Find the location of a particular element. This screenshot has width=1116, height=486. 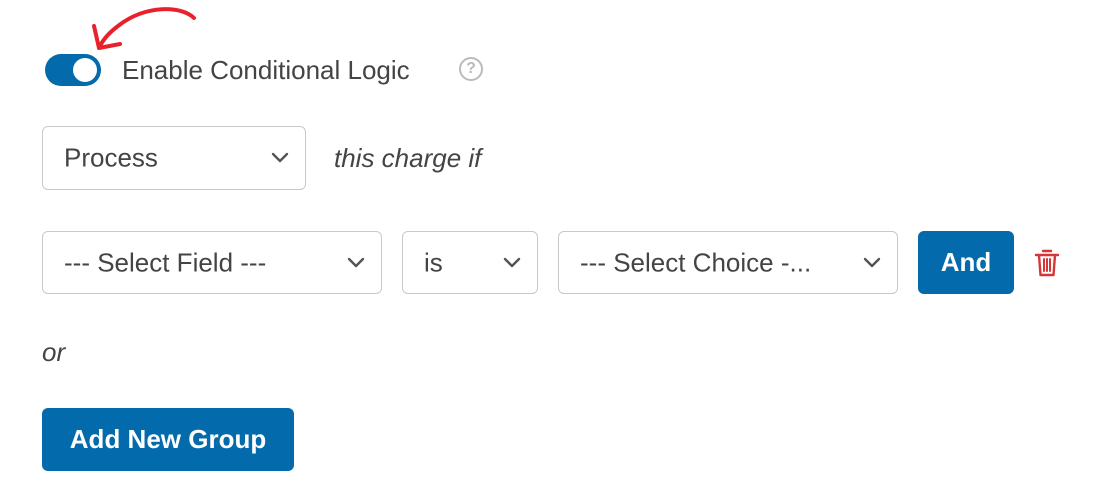

enable-conditional-logic-toggle is located at coordinates (73, 70).